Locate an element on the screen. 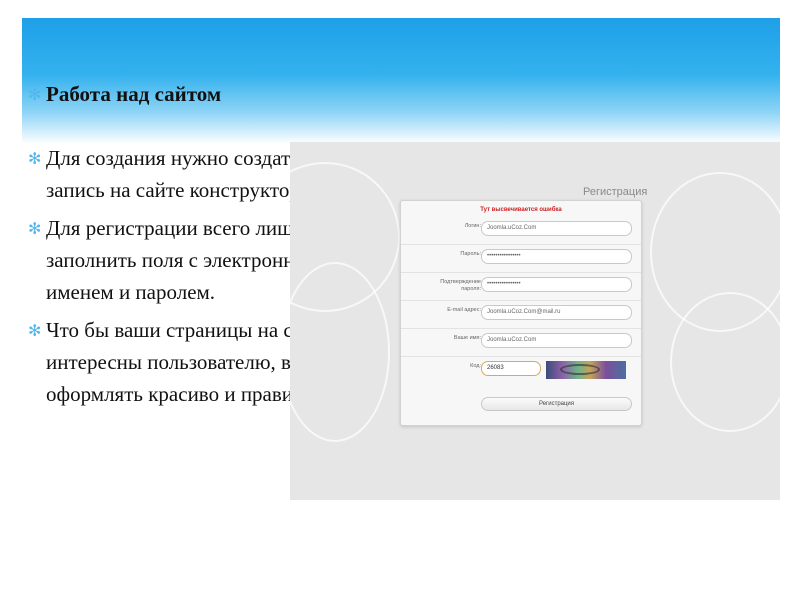  form-row-email: E-mail адрес: Joomla.uCoz.Com@mail.ru is located at coordinates (521, 315).